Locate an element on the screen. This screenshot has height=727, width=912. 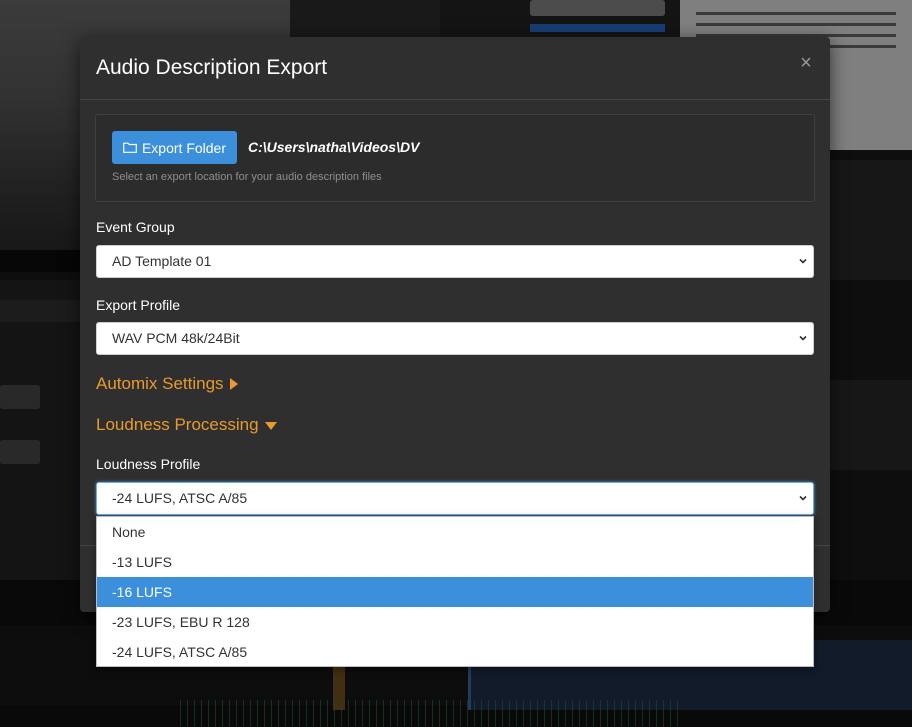
option-none: None is located at coordinates (455, 532).